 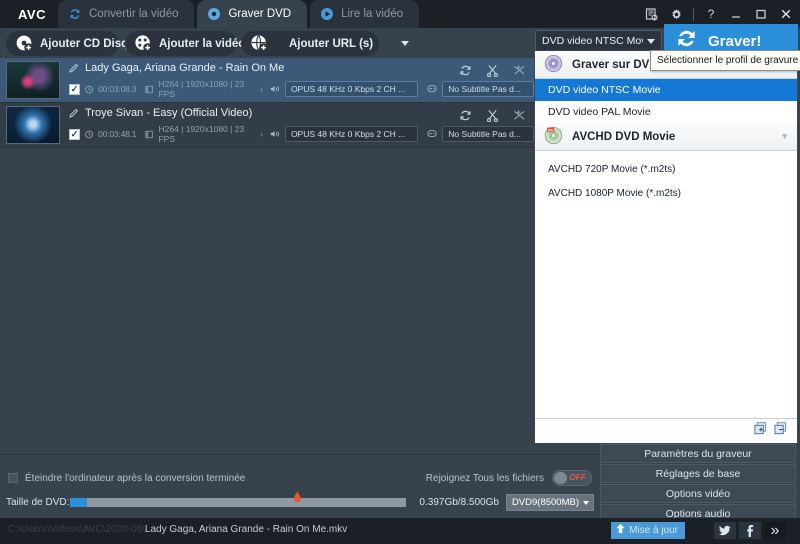 I want to click on profile-tooltip: Sélectionner le profil de gravure, so click(x=725, y=60).